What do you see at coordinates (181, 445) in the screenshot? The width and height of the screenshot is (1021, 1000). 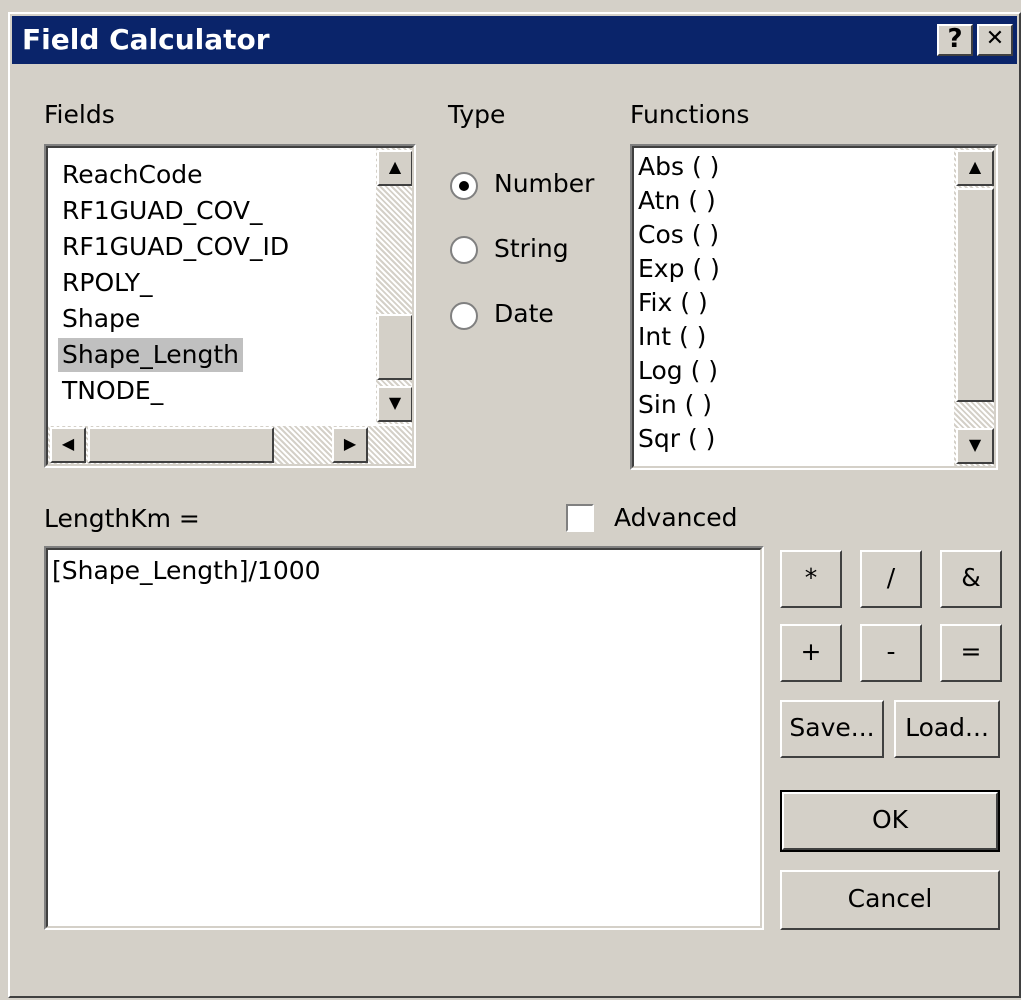 I see `fields-horizontal-thumb` at bounding box center [181, 445].